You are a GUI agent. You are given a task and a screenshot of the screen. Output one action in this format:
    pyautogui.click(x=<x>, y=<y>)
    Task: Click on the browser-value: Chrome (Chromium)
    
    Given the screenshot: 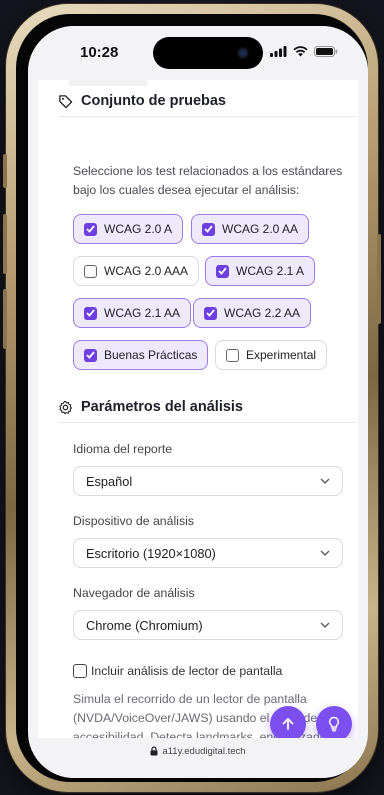 What is the action you would take?
    pyautogui.click(x=144, y=625)
    